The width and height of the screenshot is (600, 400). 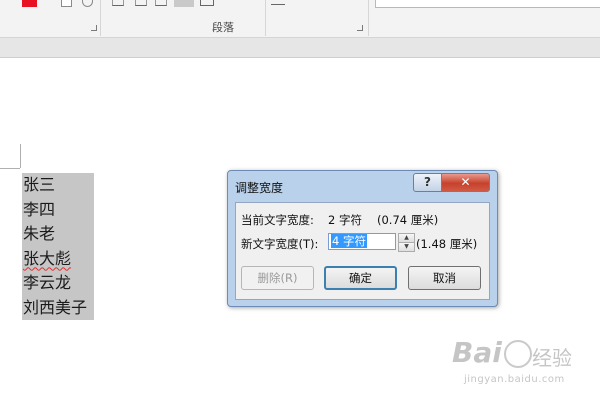 I want to click on ruler, so click(x=300, y=48).